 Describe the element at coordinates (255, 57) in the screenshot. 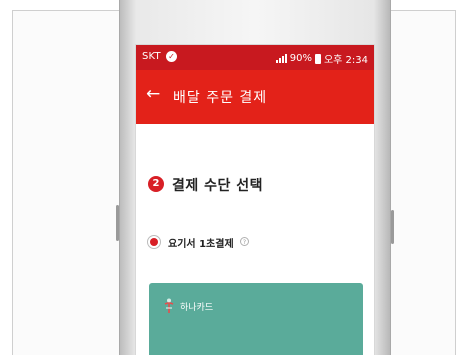

I see `status-bar: SKT ✓ 90% 오후 2:34` at that location.